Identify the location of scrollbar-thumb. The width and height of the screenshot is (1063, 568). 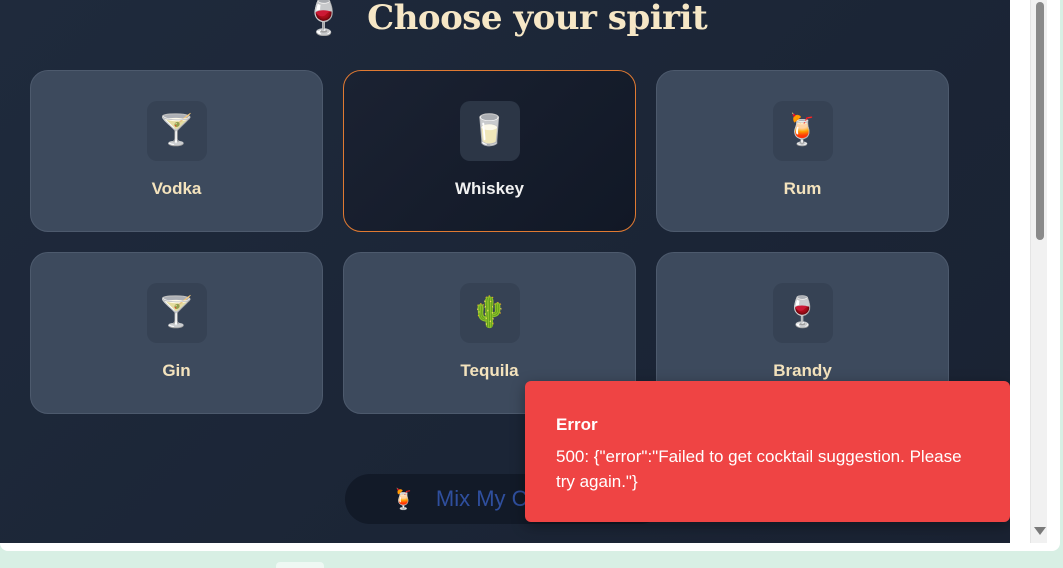
(1040, 121).